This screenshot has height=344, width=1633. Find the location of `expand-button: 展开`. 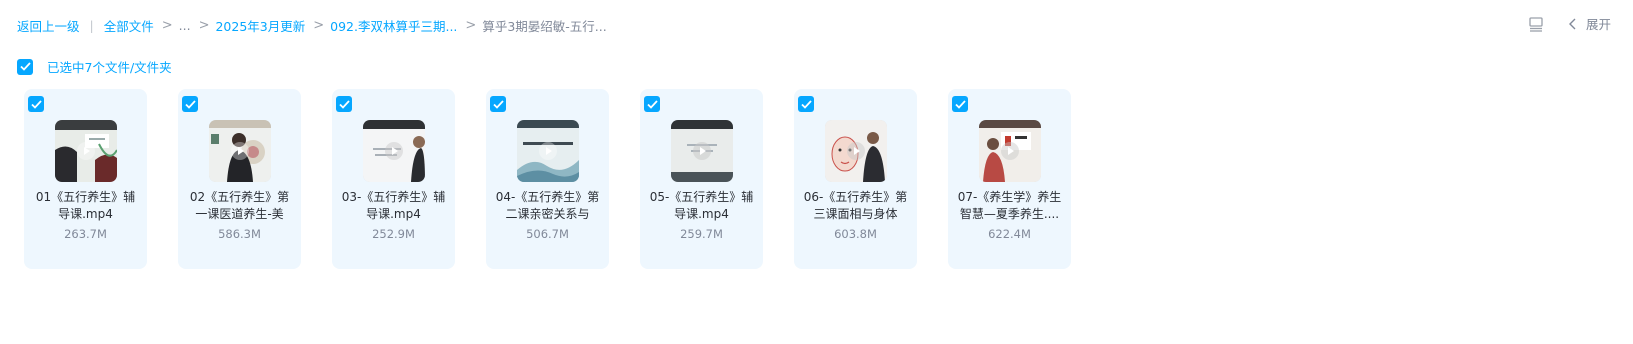

expand-button: 展开 is located at coordinates (1589, 23).